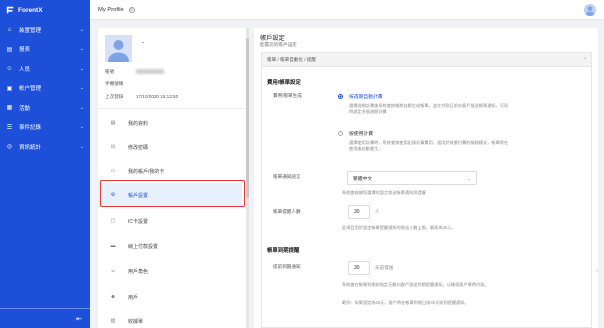  I want to click on radio-usage-billing-label: 按使用計費, so click(361, 134).